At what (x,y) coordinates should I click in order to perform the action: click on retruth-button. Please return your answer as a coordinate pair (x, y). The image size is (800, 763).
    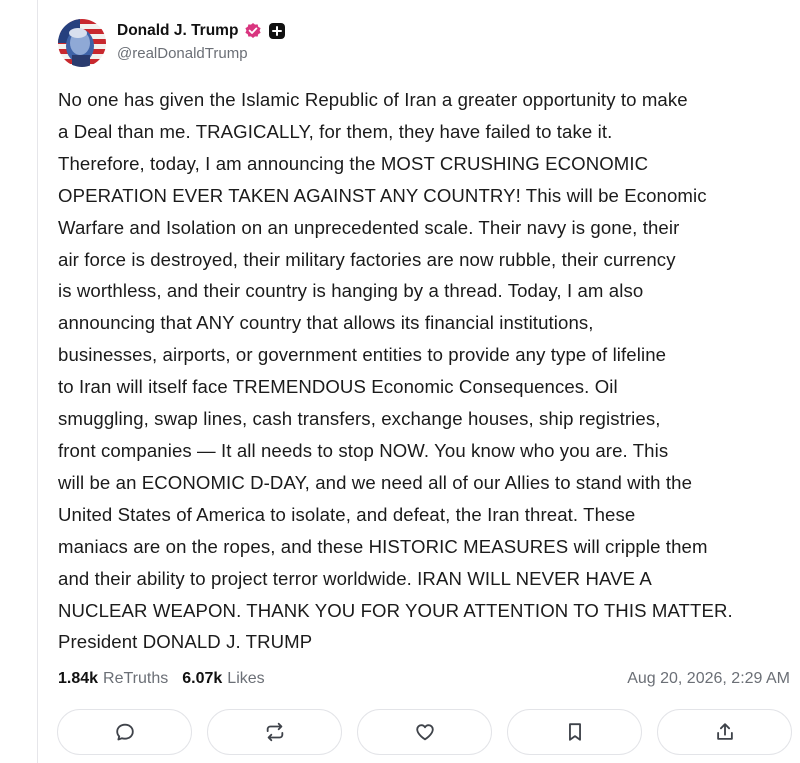
    Looking at the image, I should click on (274, 732).